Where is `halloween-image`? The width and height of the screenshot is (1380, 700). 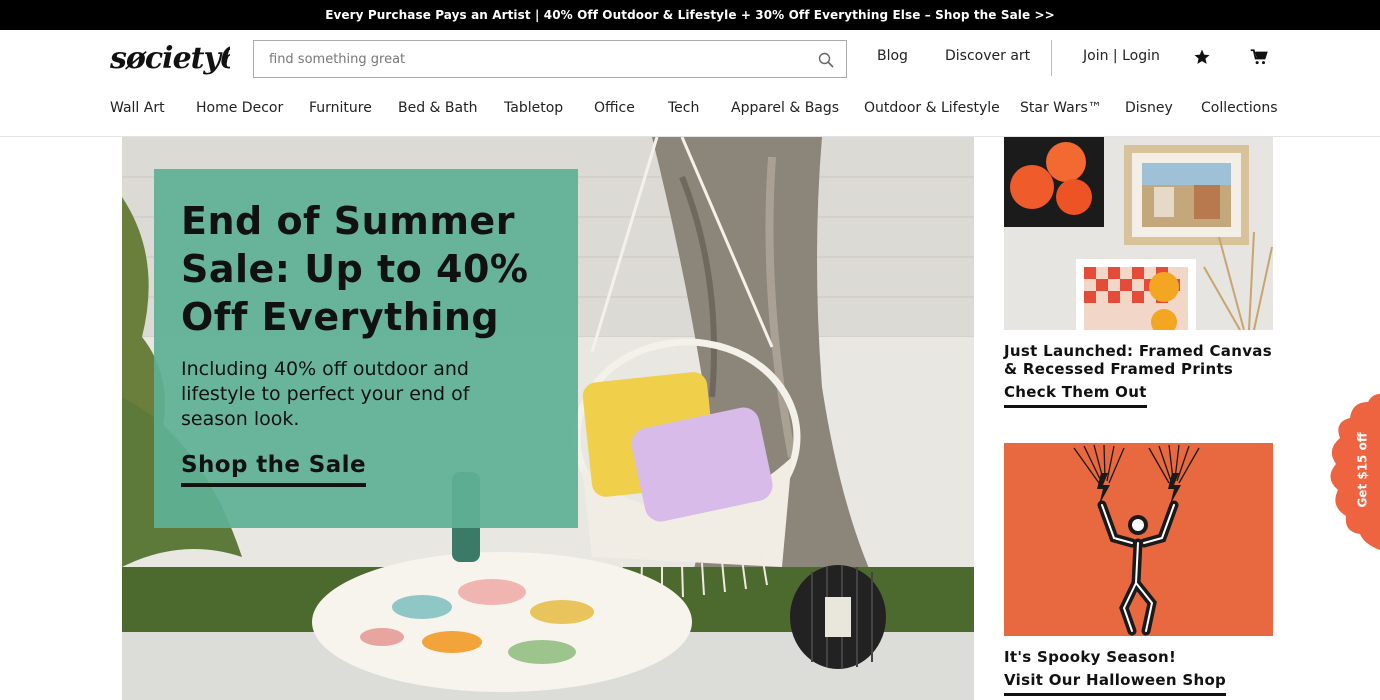
halloween-image is located at coordinates (1138, 539).